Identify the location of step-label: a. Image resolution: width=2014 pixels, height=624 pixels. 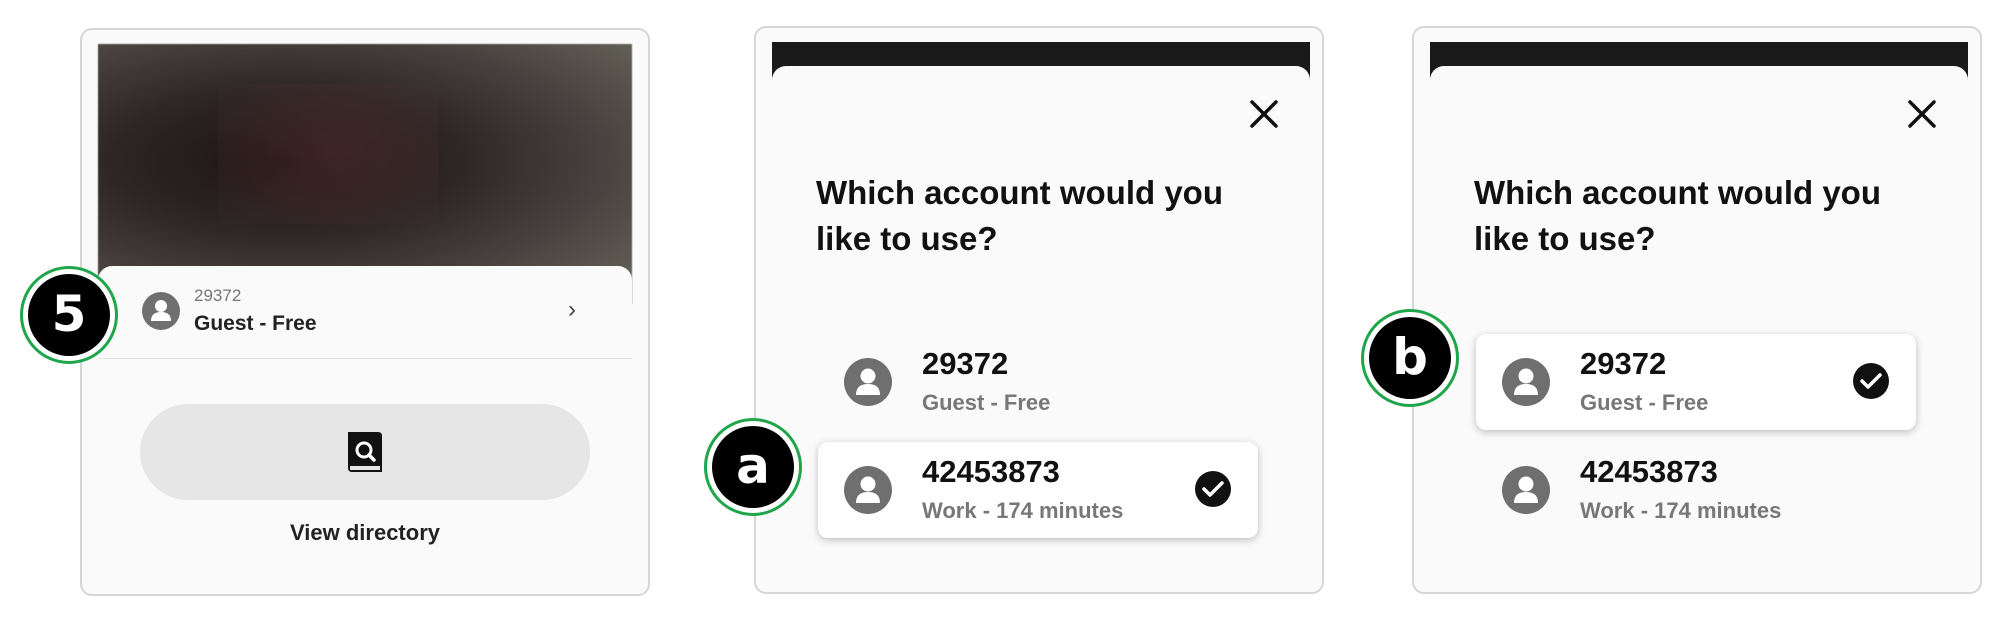
(753, 467).